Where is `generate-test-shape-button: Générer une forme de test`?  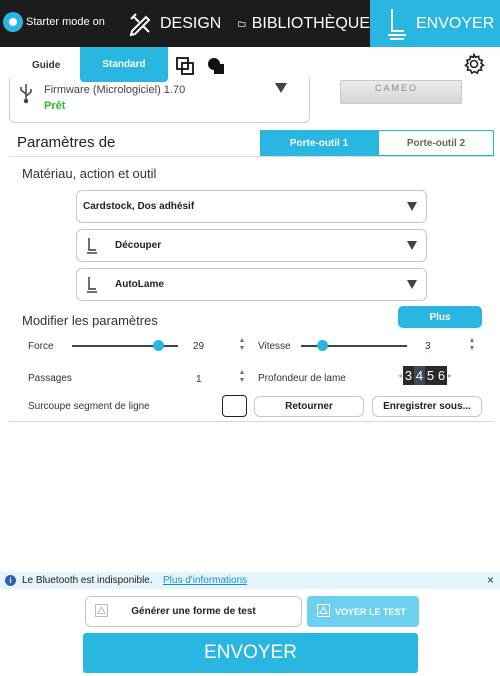
generate-test-shape-button: Générer une forme de test is located at coordinates (193, 611).